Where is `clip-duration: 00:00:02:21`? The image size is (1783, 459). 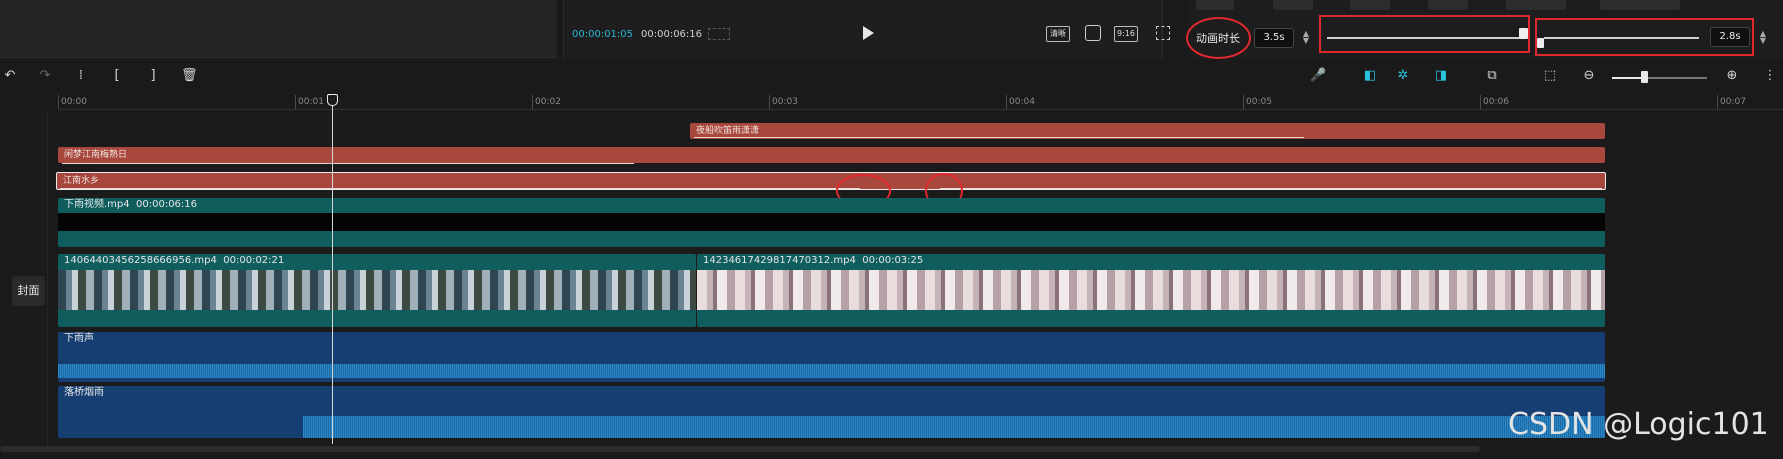
clip-duration: 00:00:02:21 is located at coordinates (254, 260).